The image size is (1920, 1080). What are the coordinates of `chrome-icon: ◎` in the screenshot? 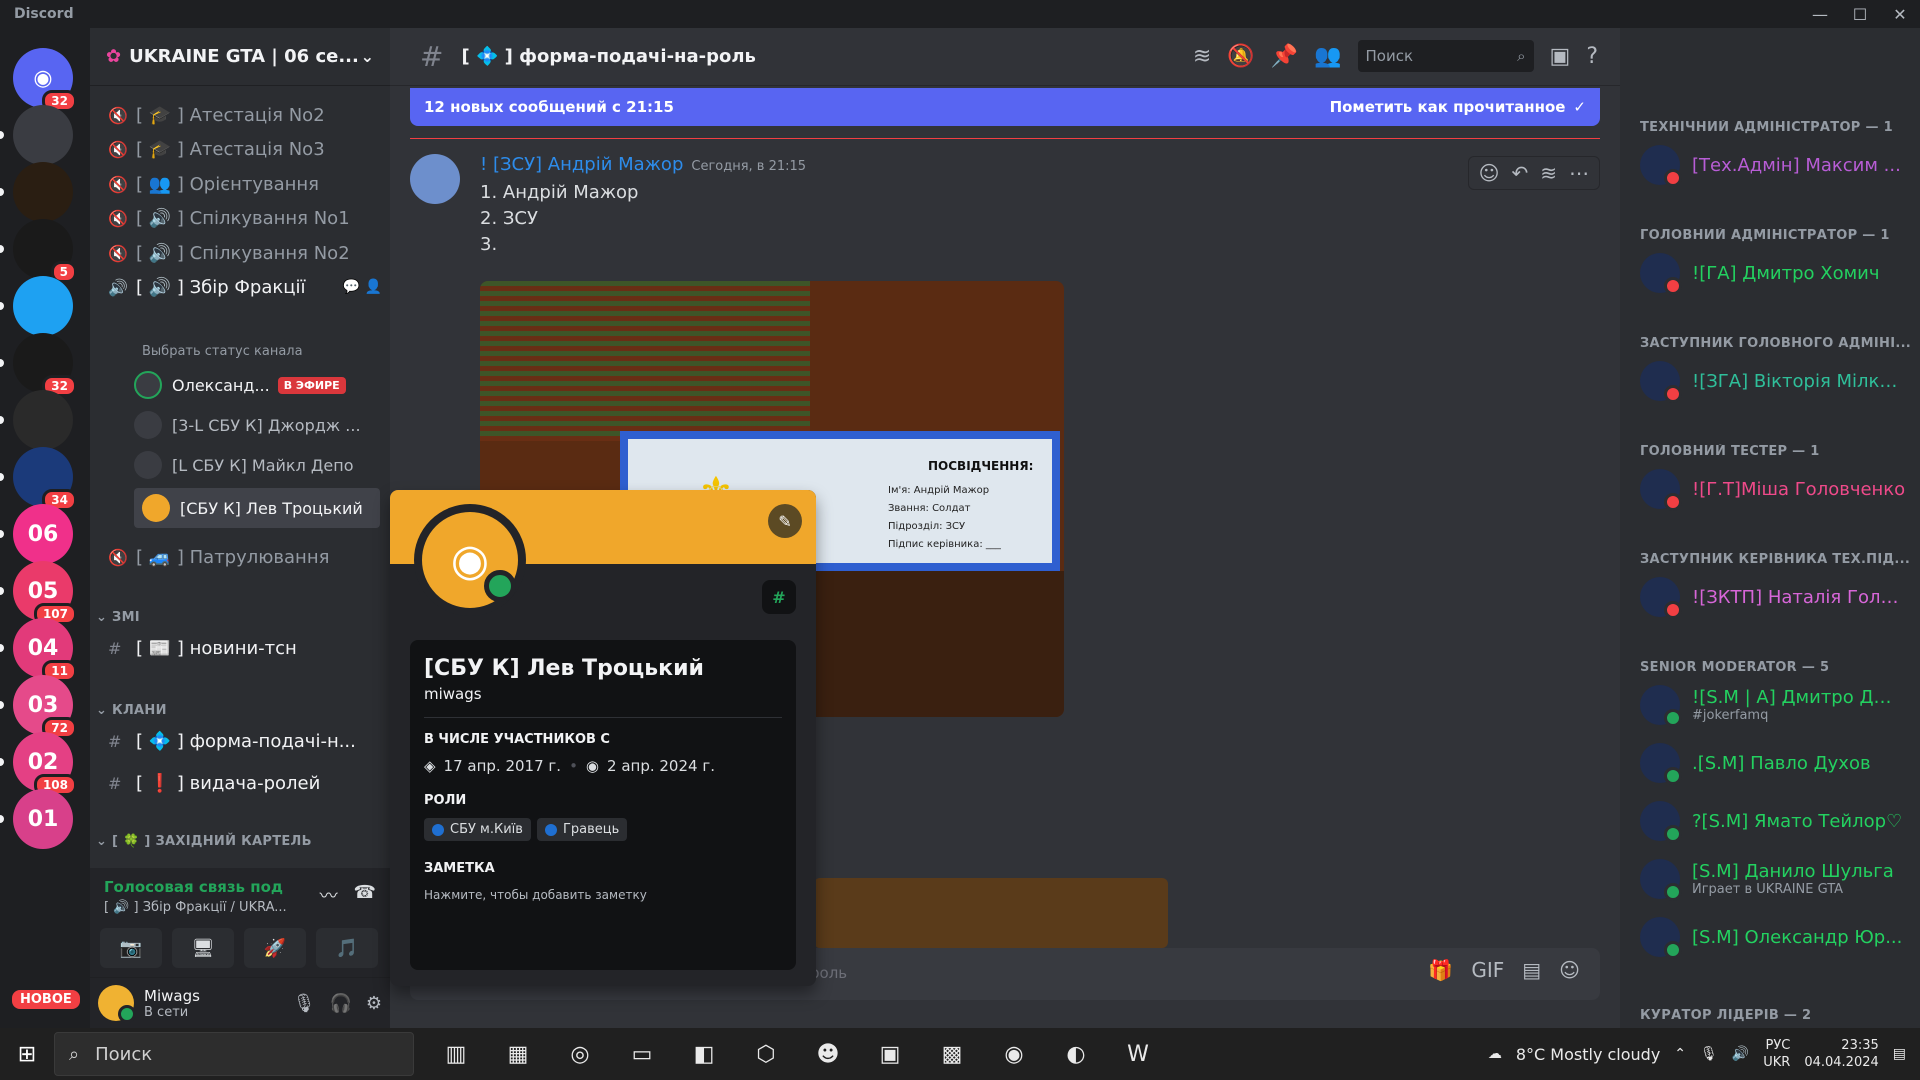 It's located at (580, 1054).